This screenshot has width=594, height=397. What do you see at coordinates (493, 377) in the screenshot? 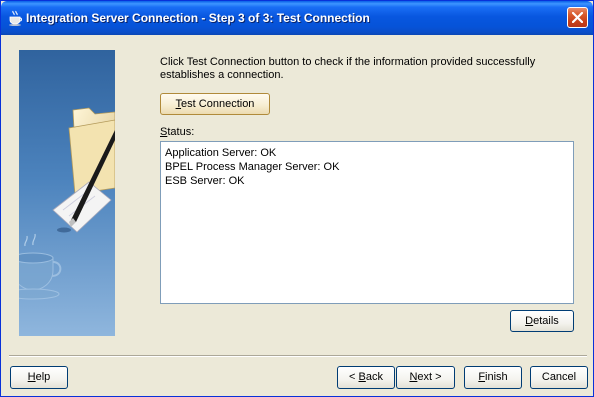
I see `finish-button: Finish` at bounding box center [493, 377].